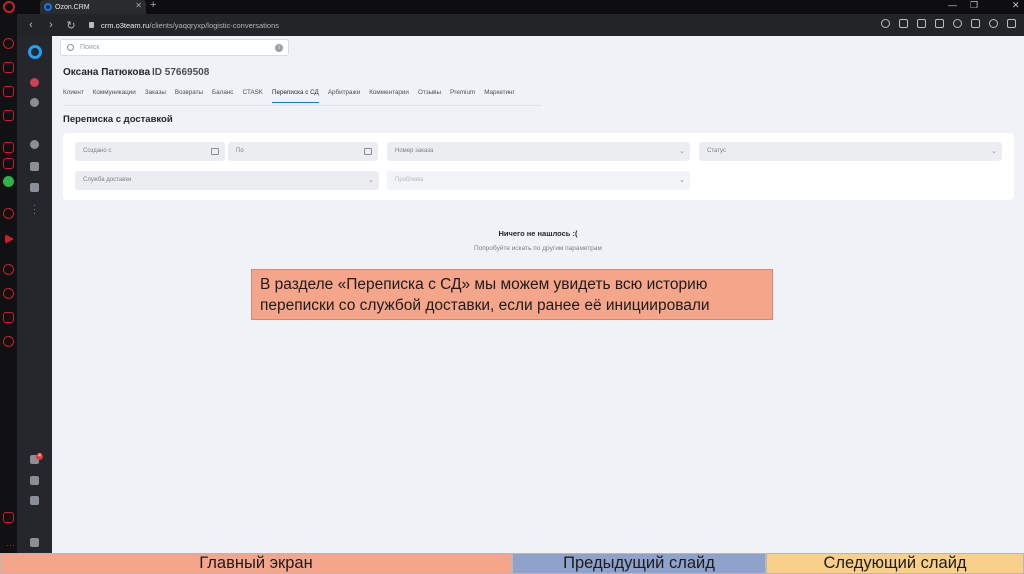 This screenshot has height=574, width=1024. Describe the element at coordinates (51, 25) in the screenshot. I see `forward-icon: ›` at that location.